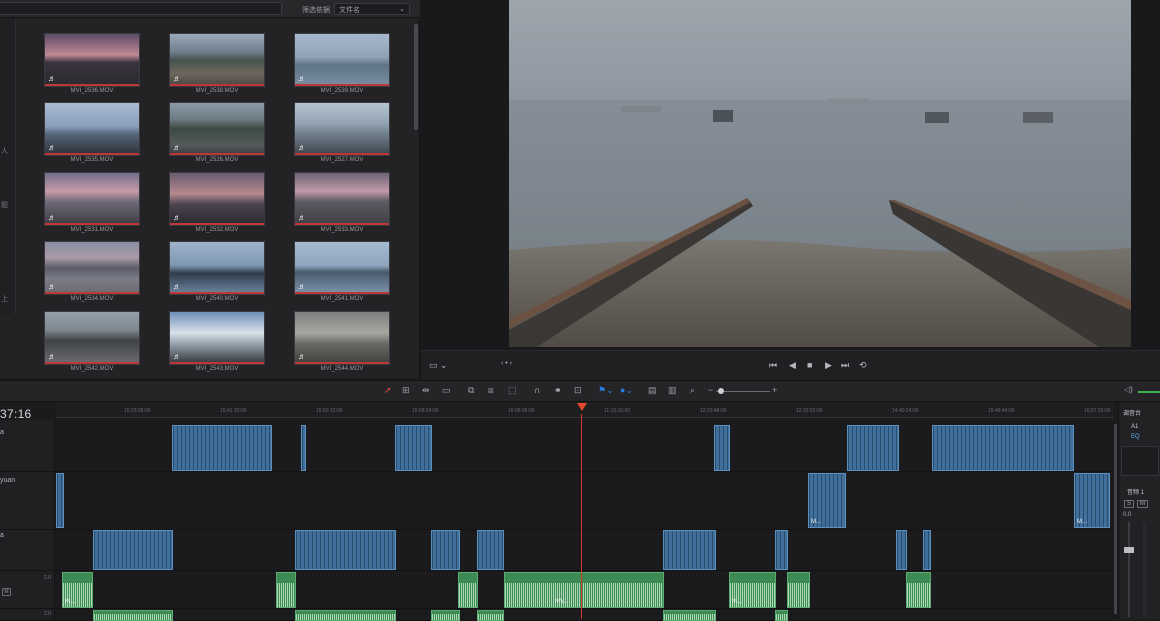  I want to click on insert-clip-icon: ⧉, so click(471, 390).